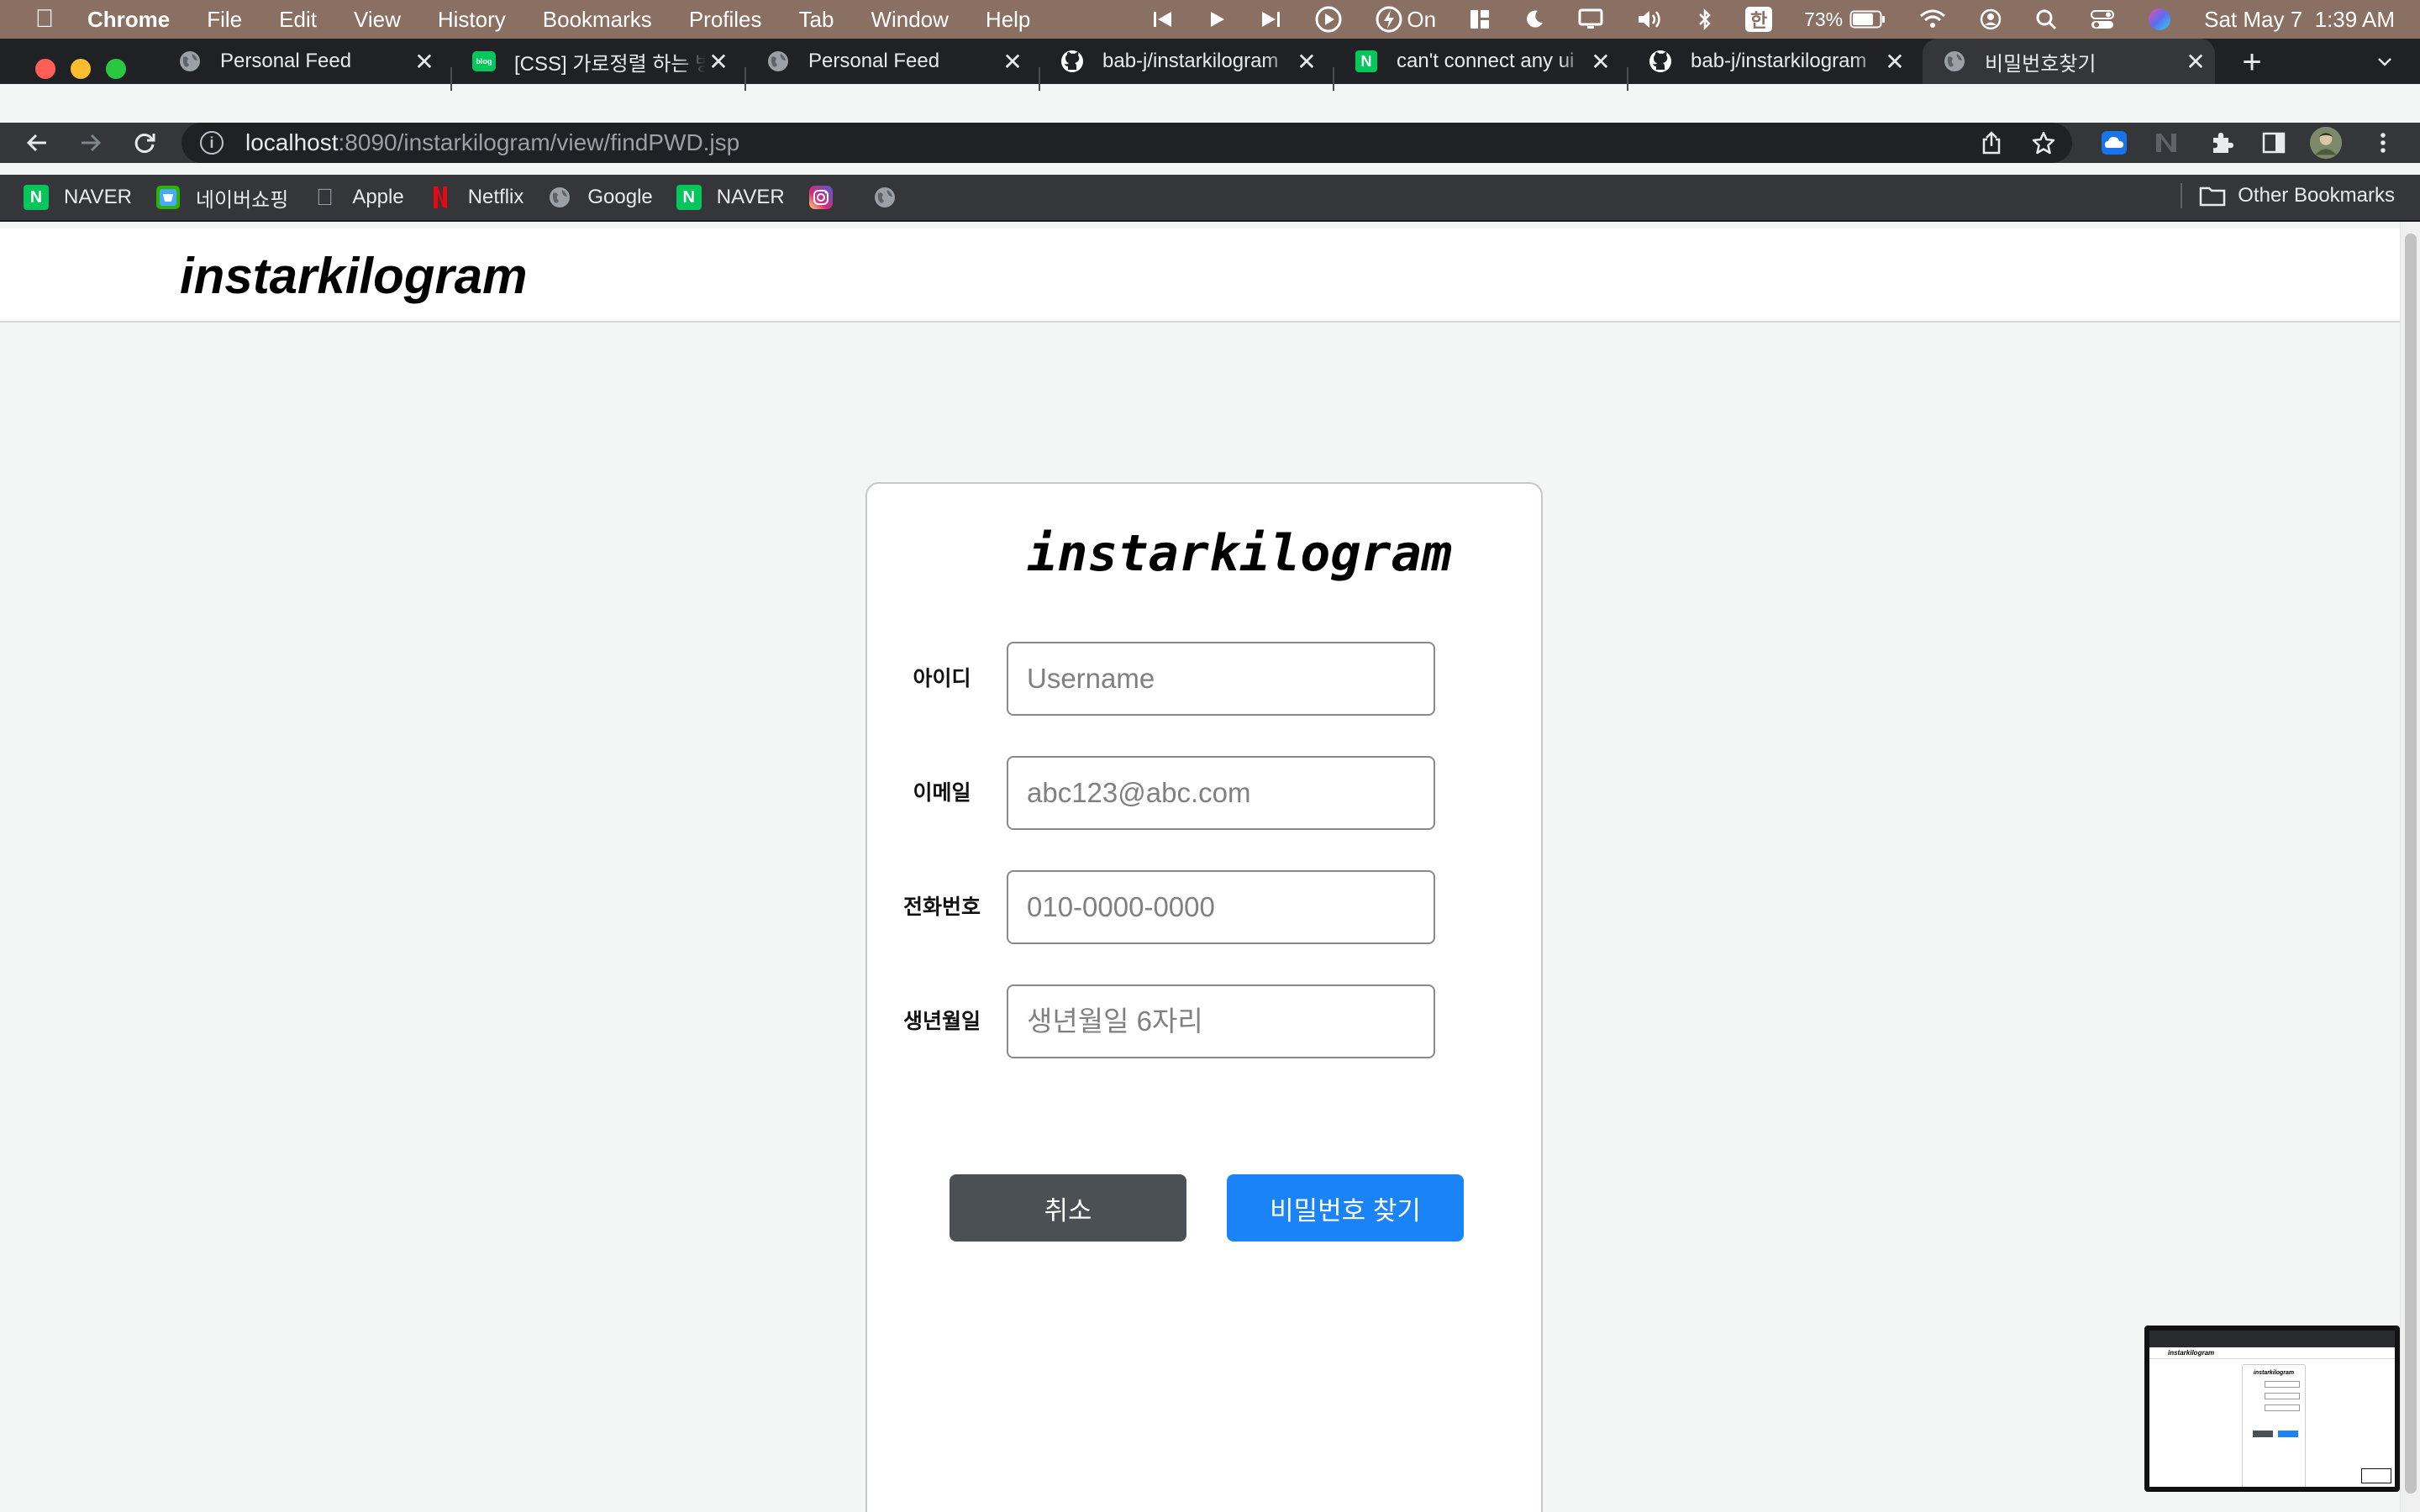 The width and height of the screenshot is (2420, 1512). What do you see at coordinates (1346, 1208) in the screenshot?
I see `find-password-button: 비밀번호 찾기` at bounding box center [1346, 1208].